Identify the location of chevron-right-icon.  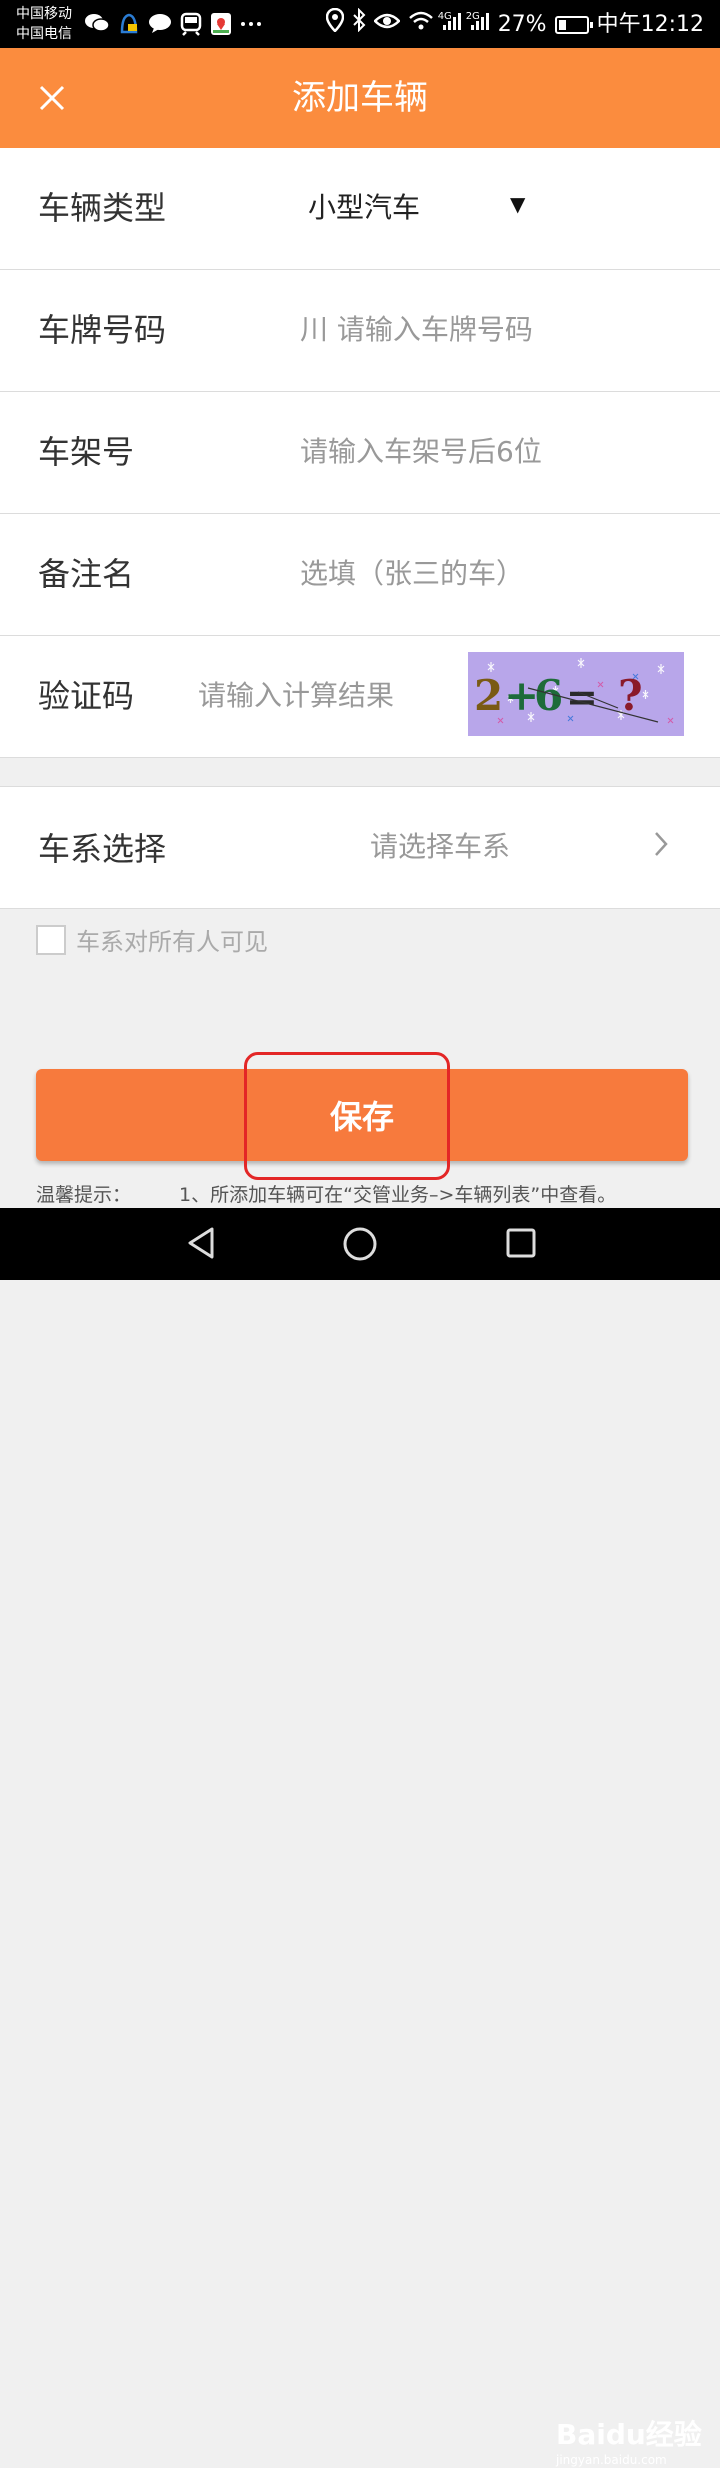
(662, 848).